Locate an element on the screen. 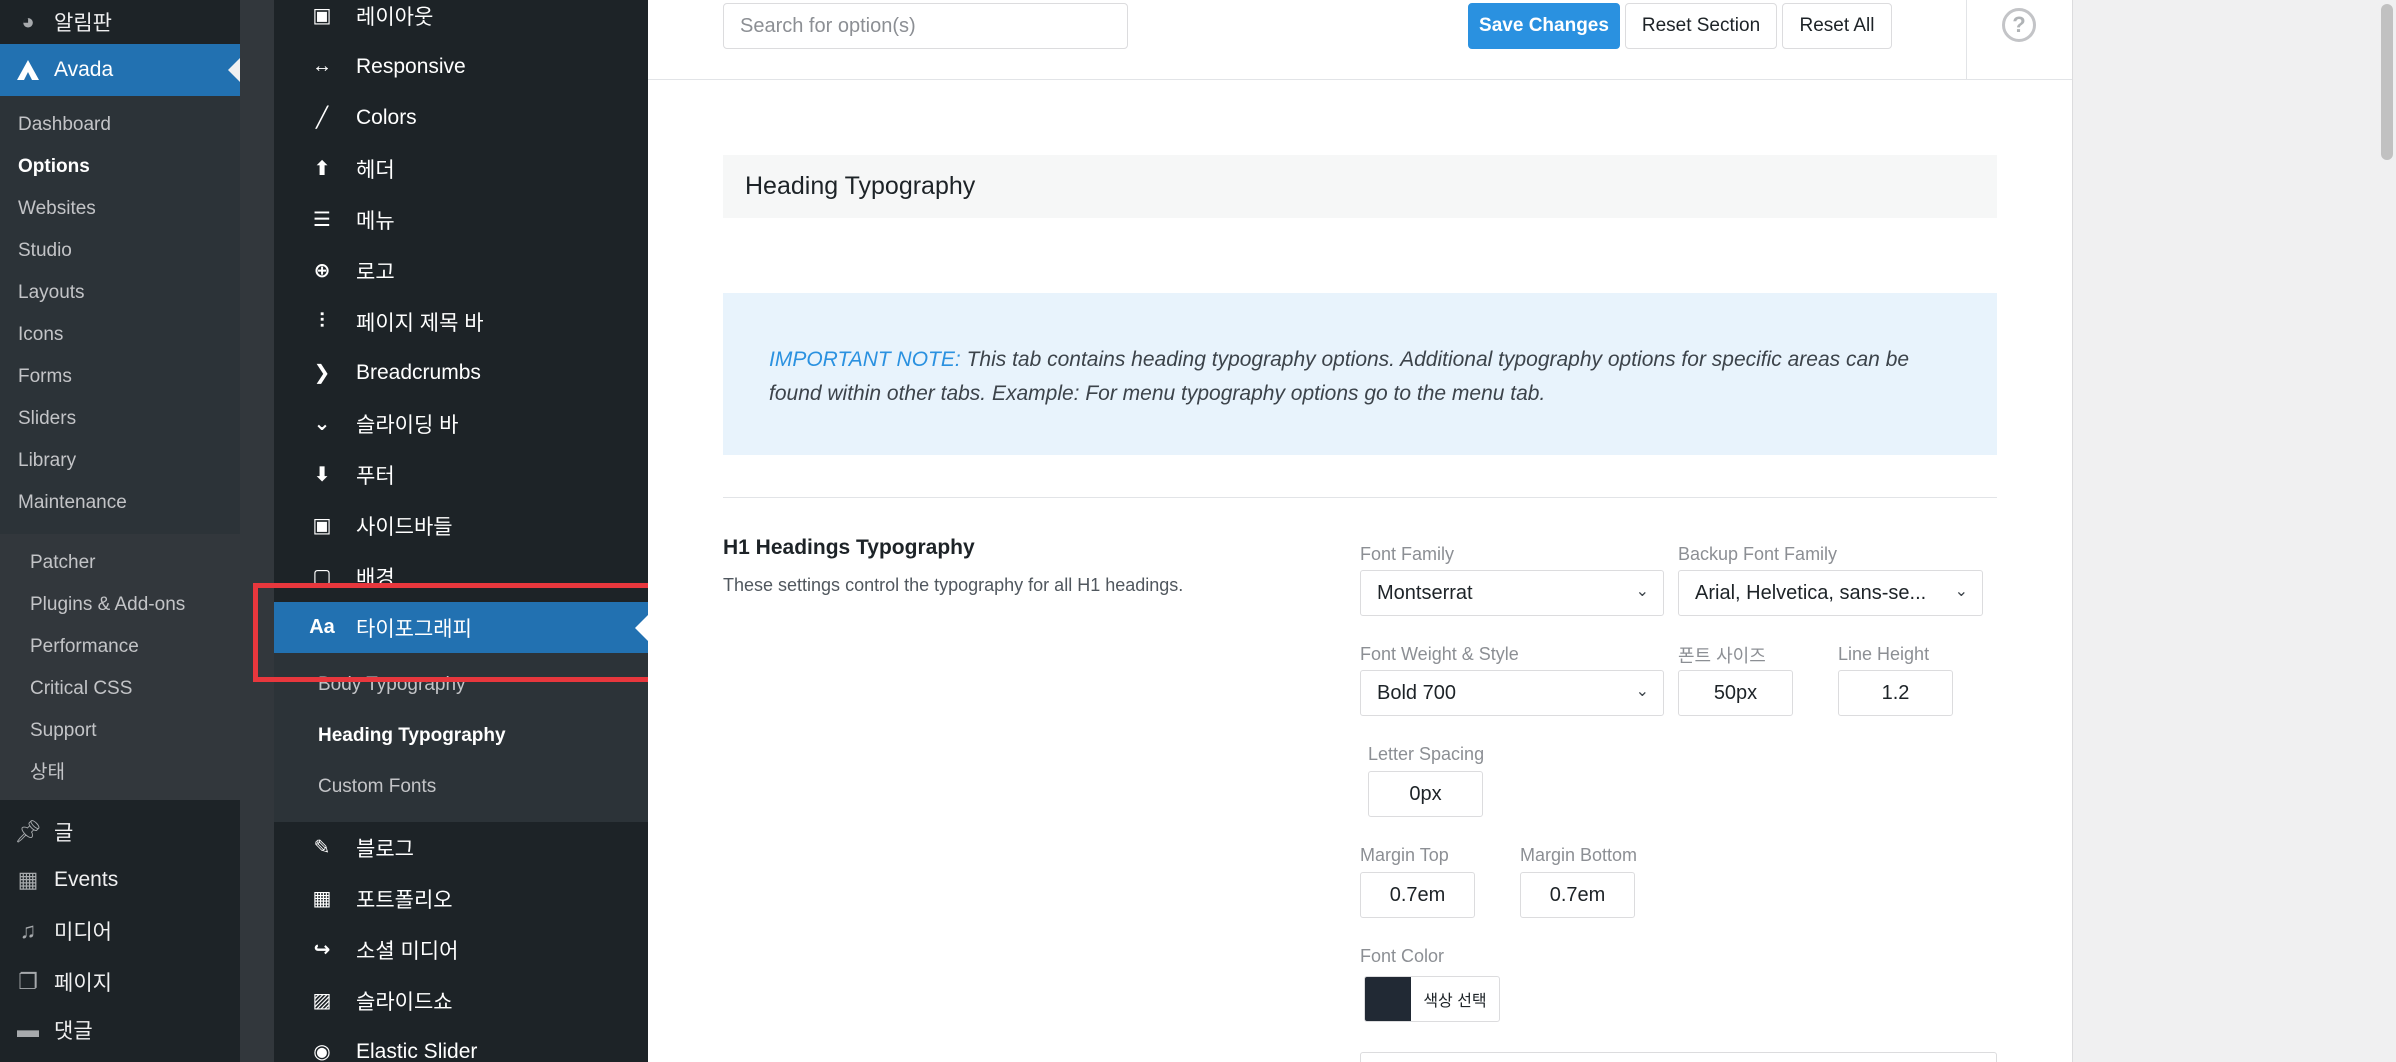 The width and height of the screenshot is (2396, 1062). chevron-down-icon: ⌄ is located at coordinates (1642, 691).